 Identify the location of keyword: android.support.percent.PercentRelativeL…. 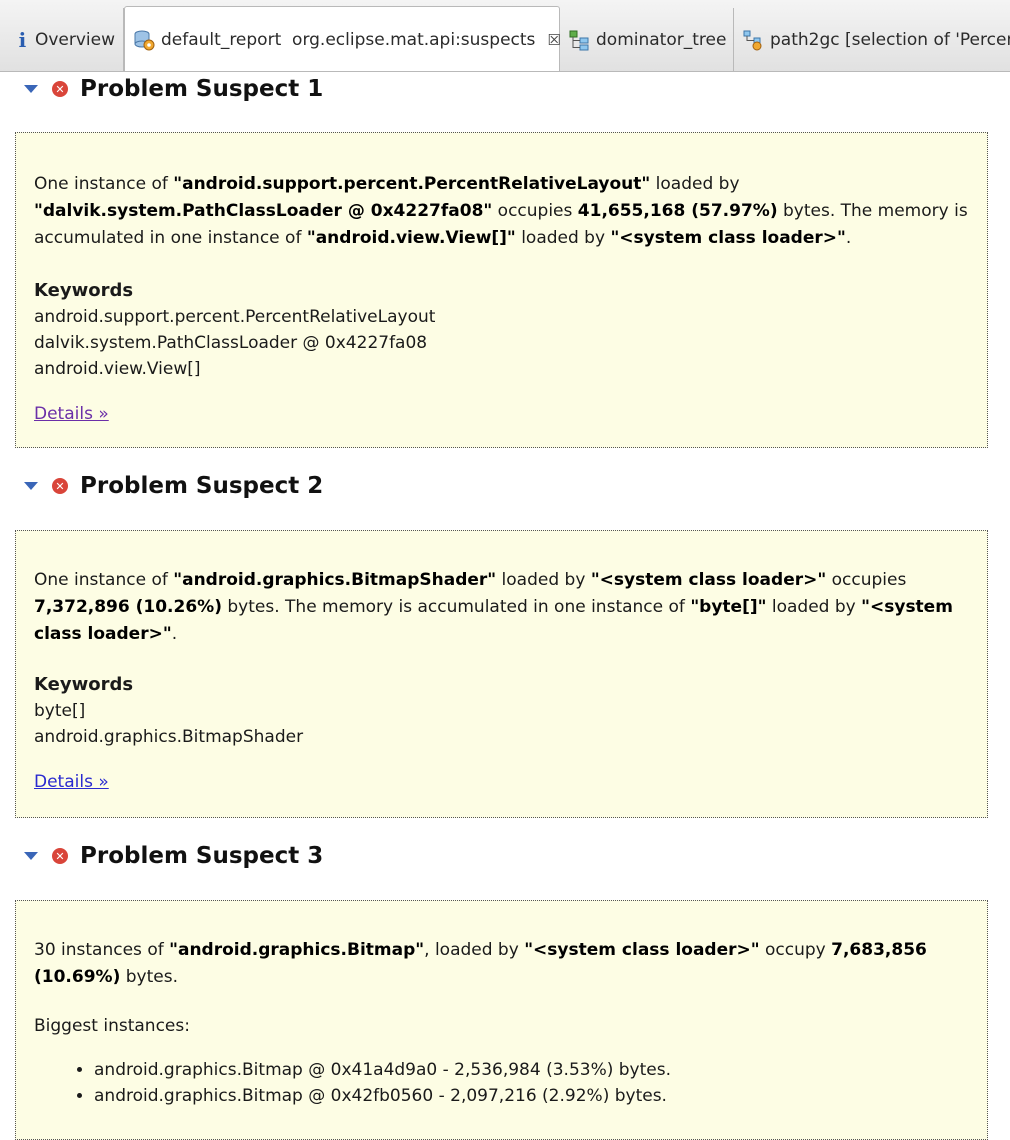
(235, 317).